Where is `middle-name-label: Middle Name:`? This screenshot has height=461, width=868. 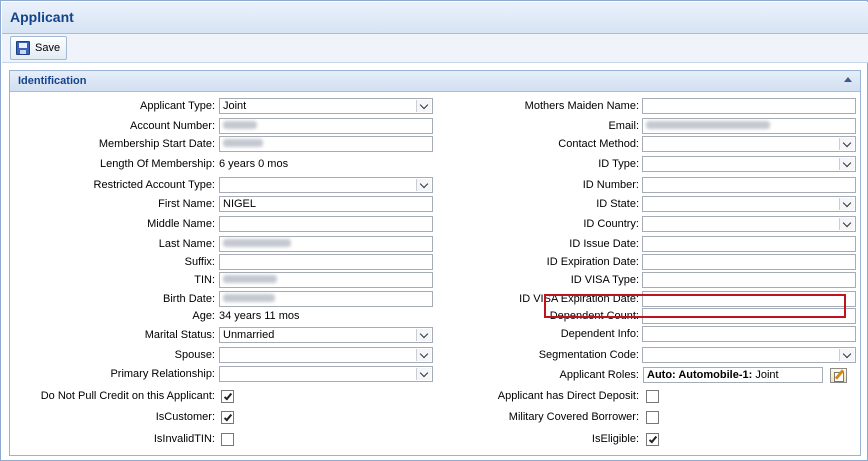 middle-name-label: Middle Name: is located at coordinates (181, 224).